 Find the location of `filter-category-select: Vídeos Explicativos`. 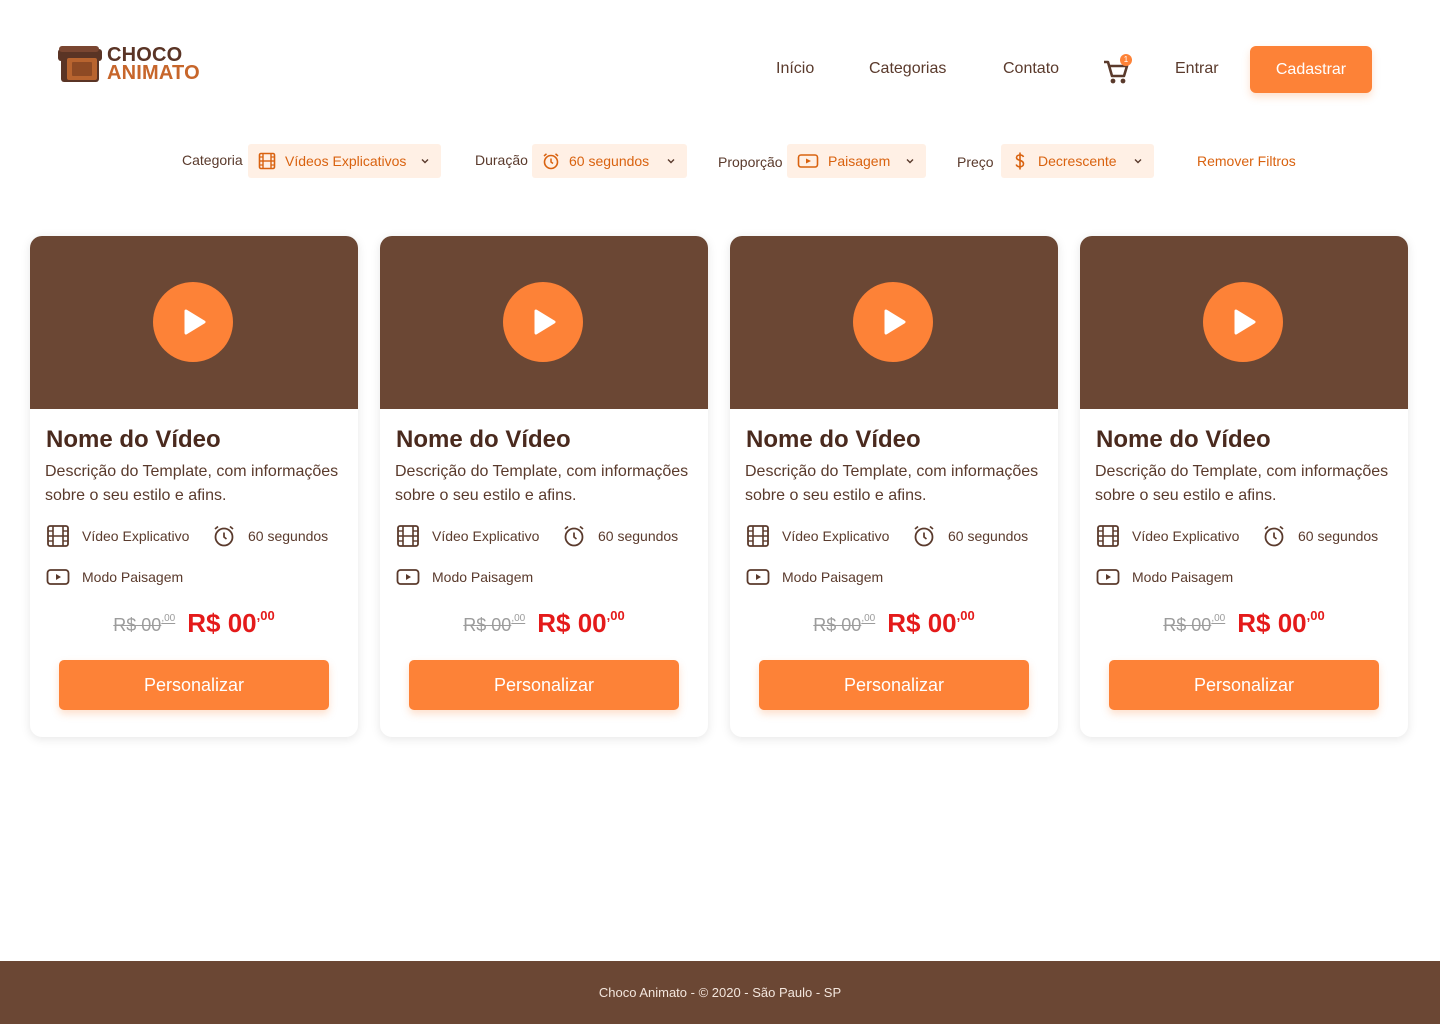

filter-category-select: Vídeos Explicativos is located at coordinates (344, 161).